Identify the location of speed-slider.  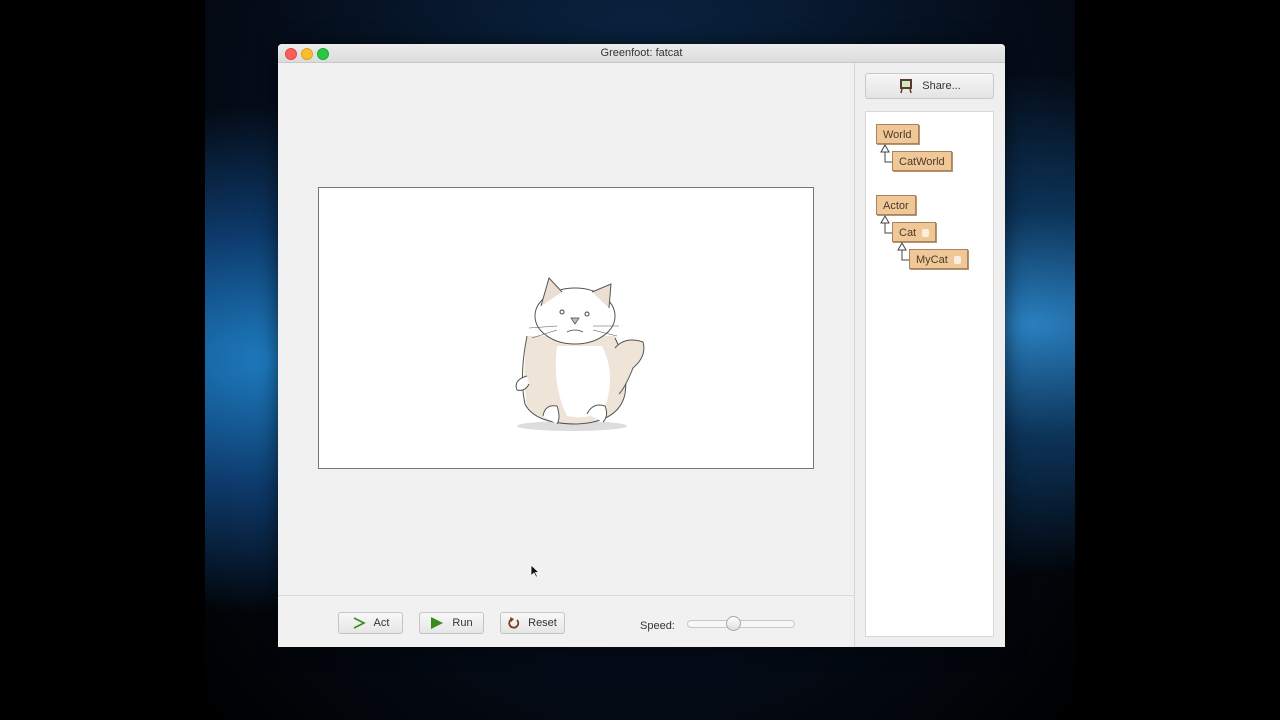
(741, 623).